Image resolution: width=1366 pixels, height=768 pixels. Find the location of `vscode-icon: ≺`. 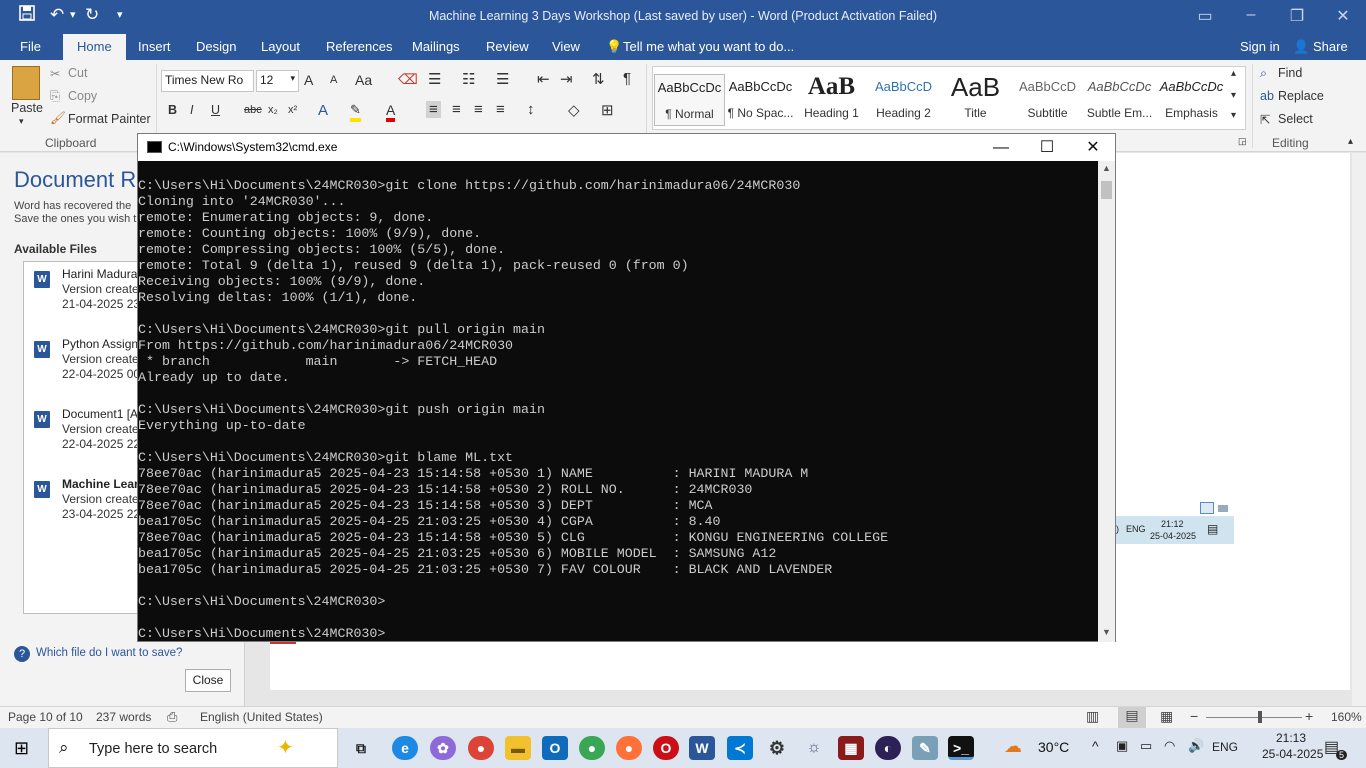

vscode-icon: ≺ is located at coordinates (740, 748).